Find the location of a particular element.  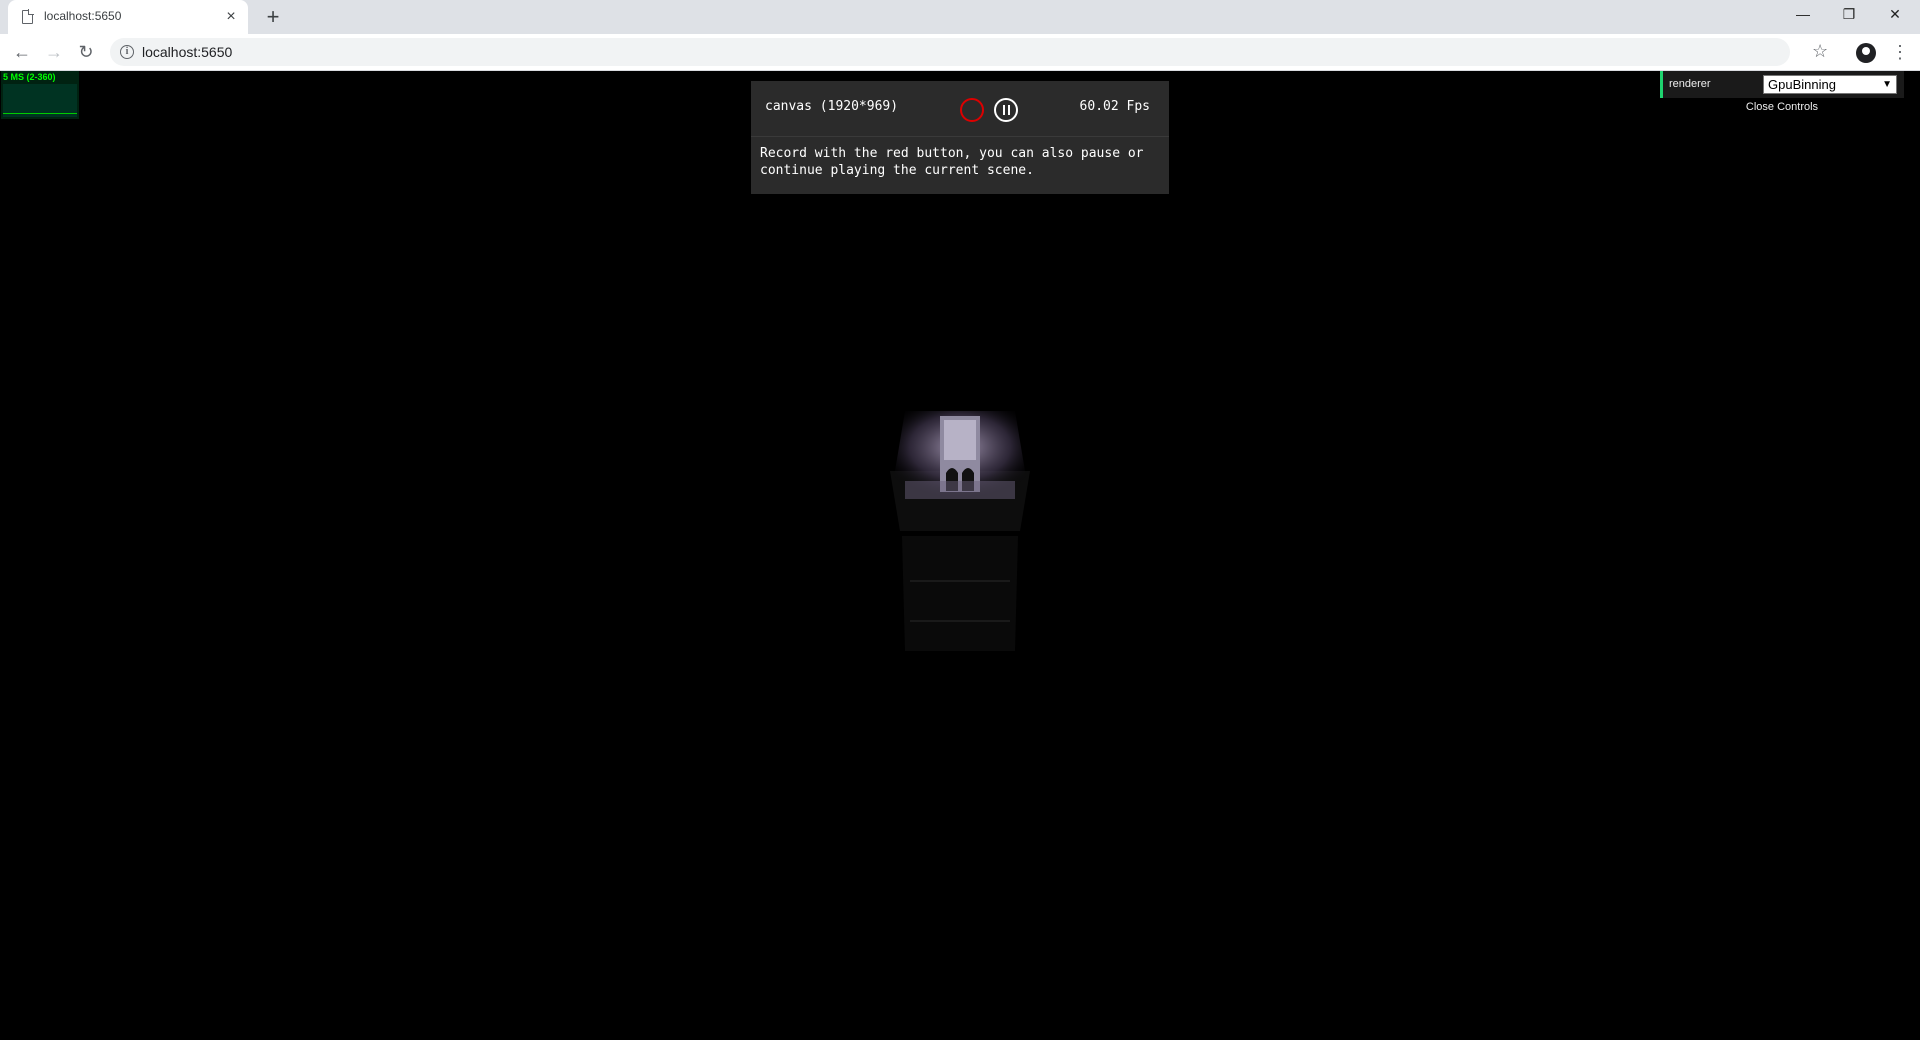

stats-panel: 5 MS (2-360) is located at coordinates (40, 95).